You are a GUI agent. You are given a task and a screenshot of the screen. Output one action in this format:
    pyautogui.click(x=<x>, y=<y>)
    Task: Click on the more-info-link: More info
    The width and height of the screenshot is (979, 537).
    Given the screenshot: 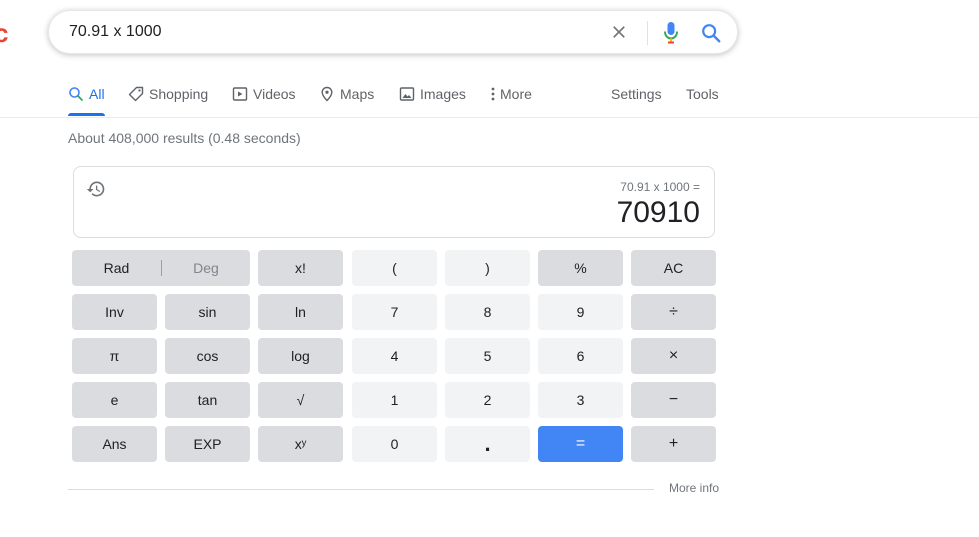 What is the action you would take?
    pyautogui.click(x=694, y=488)
    